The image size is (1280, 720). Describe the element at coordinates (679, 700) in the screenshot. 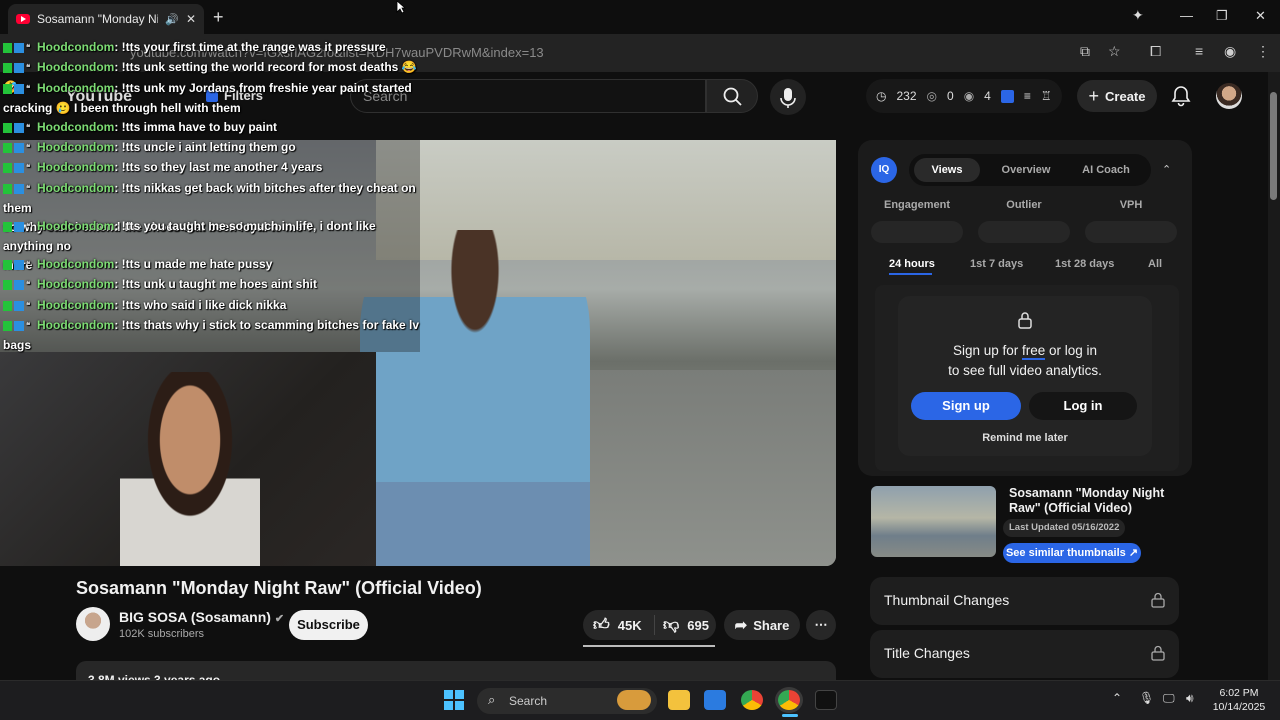

I see `file-explorer-icon` at that location.